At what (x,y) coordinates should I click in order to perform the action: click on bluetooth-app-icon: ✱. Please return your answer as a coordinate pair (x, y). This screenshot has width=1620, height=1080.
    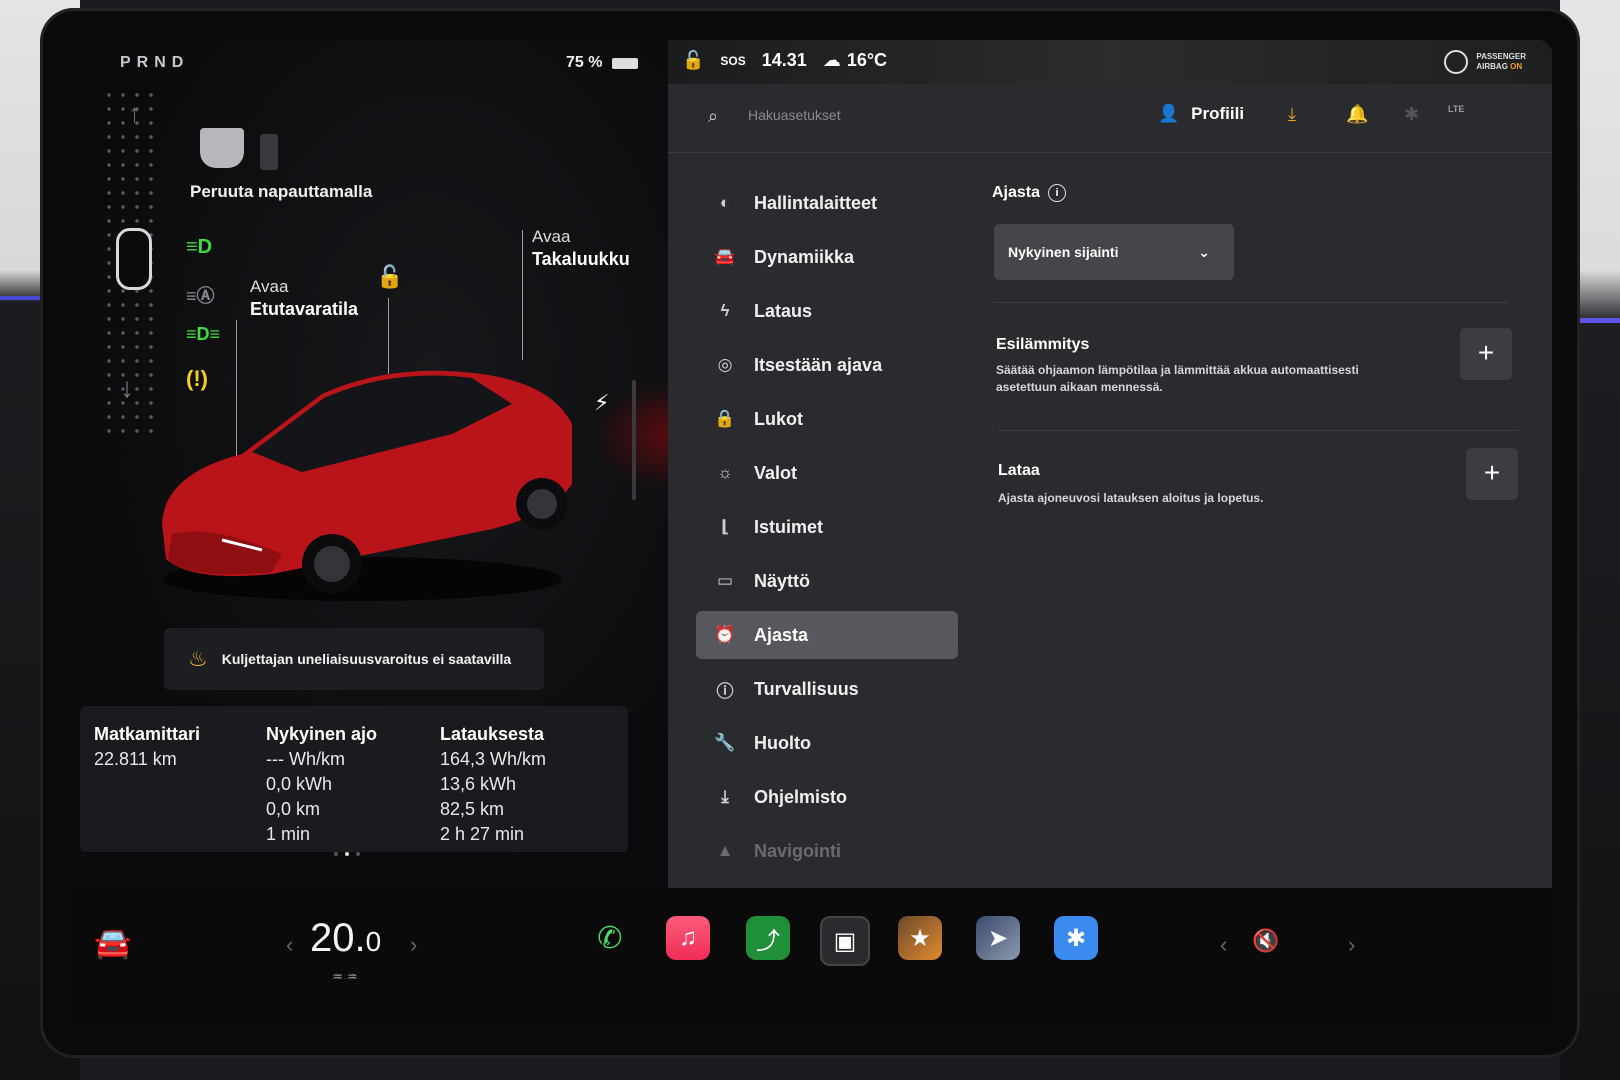
    Looking at the image, I should click on (1076, 938).